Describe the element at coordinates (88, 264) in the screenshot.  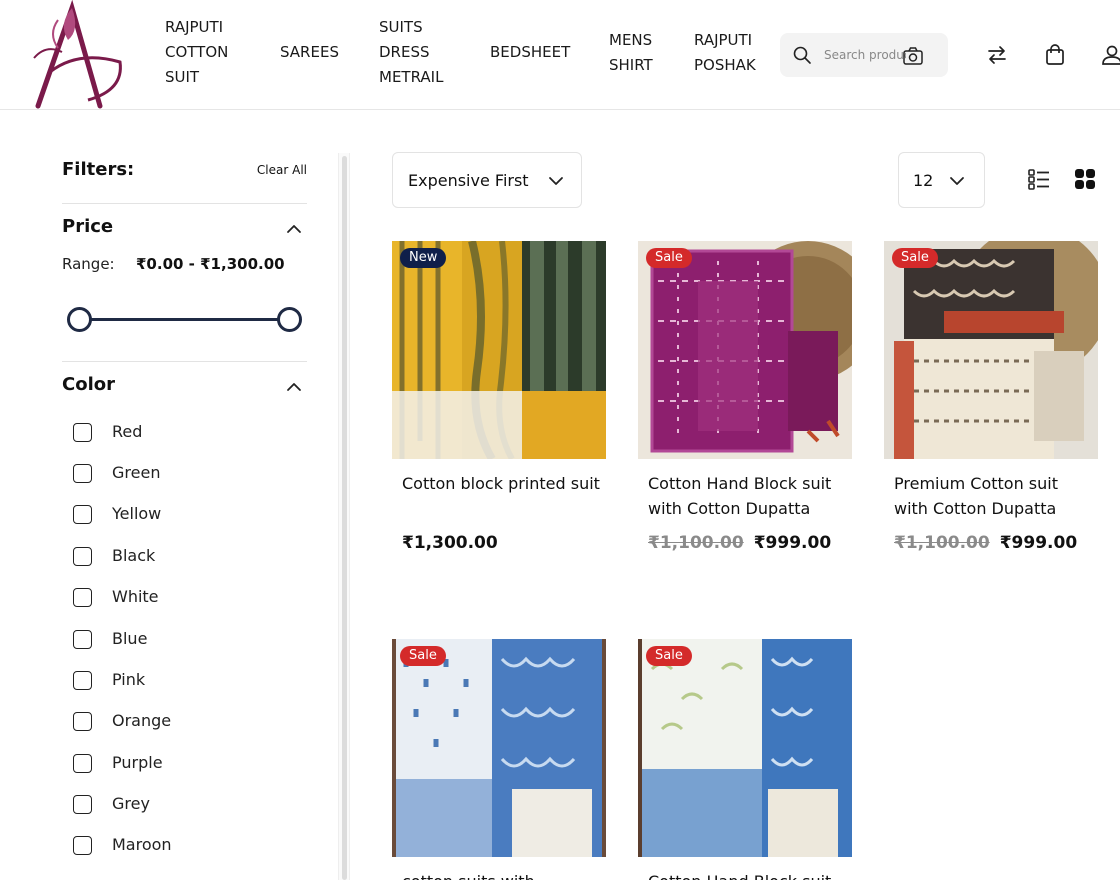
I see `price-range-label: Range:` at that location.